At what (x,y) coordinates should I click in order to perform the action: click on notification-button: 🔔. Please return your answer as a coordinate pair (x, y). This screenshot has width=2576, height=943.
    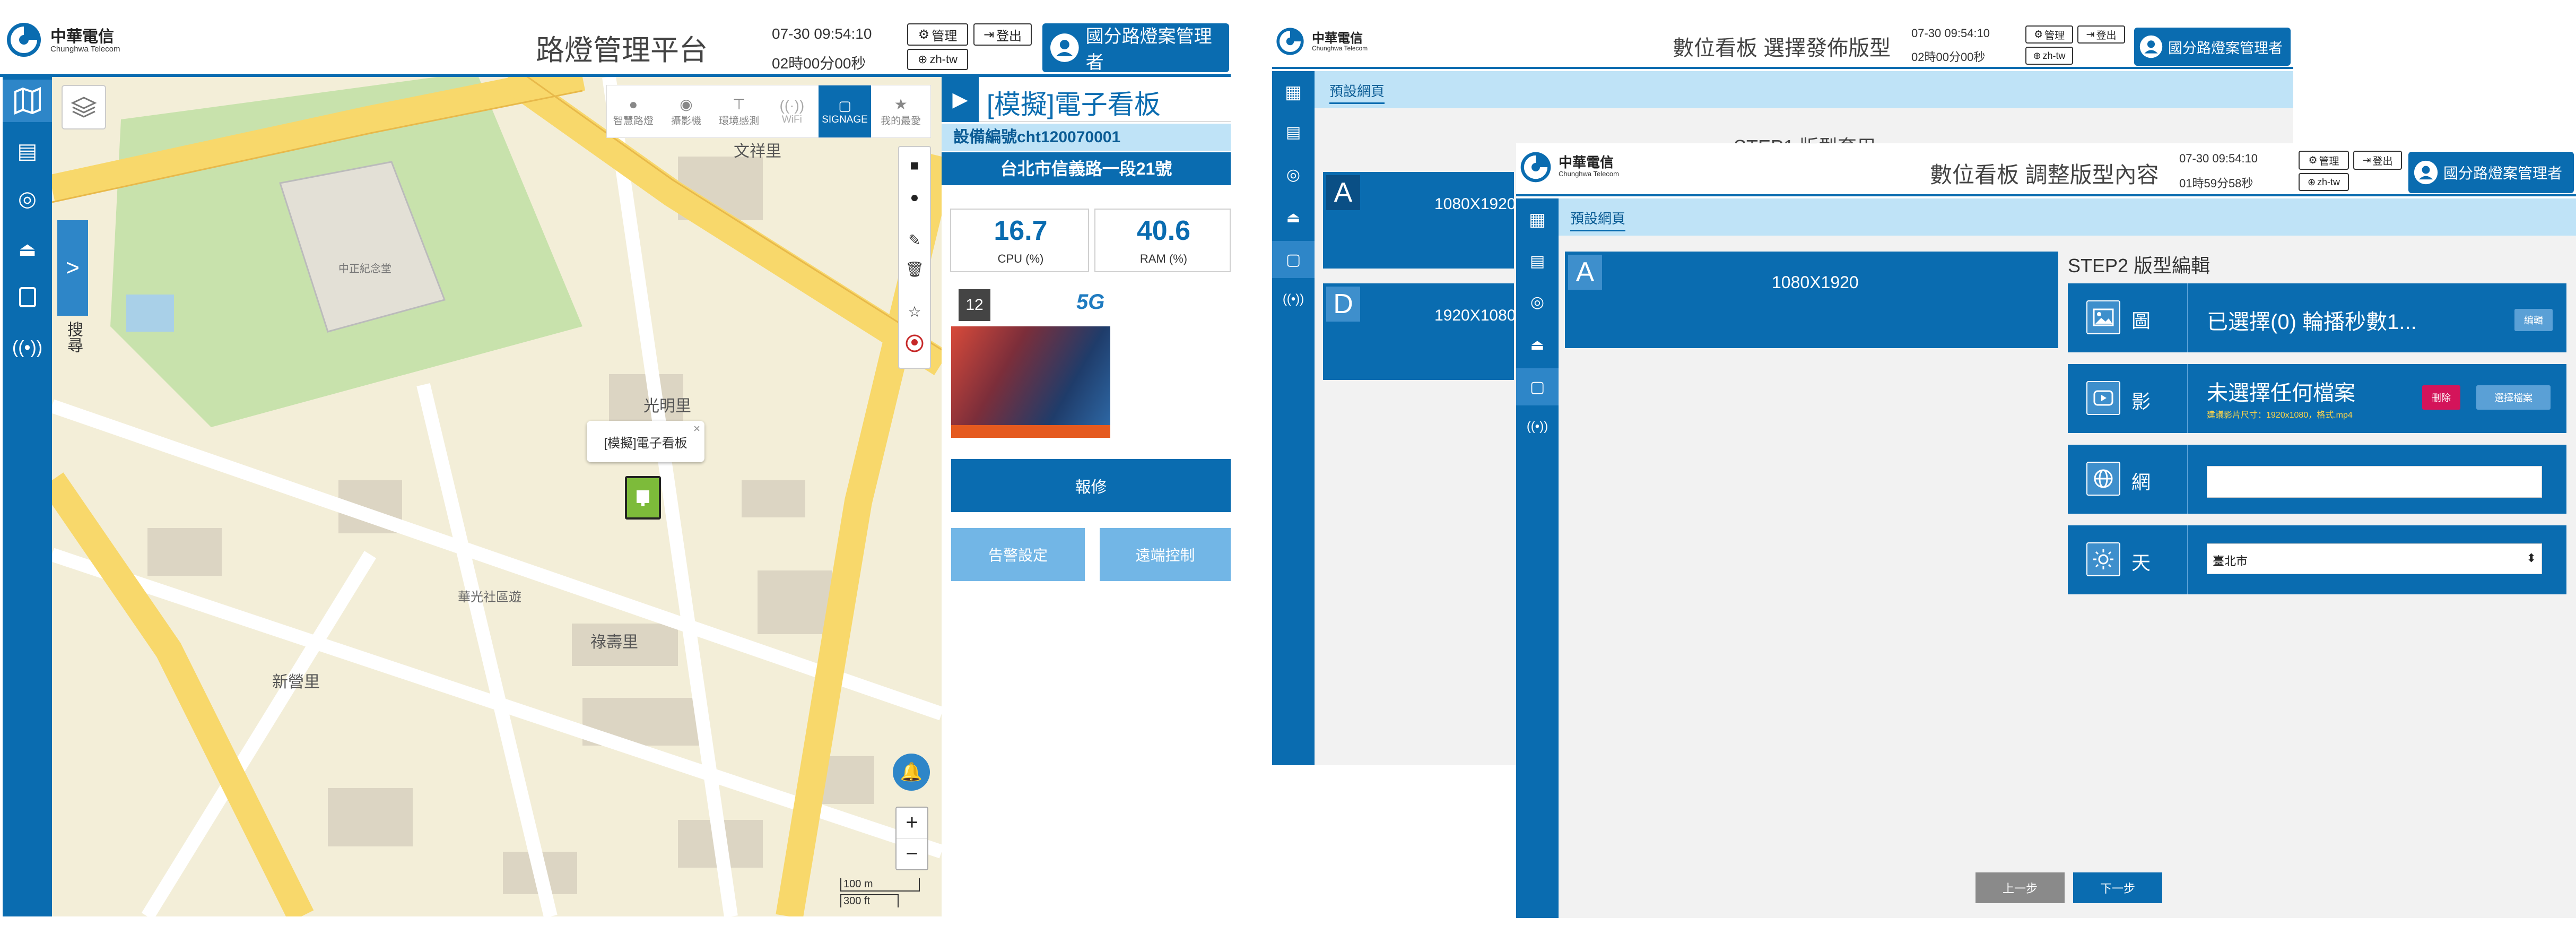
    Looking at the image, I should click on (912, 772).